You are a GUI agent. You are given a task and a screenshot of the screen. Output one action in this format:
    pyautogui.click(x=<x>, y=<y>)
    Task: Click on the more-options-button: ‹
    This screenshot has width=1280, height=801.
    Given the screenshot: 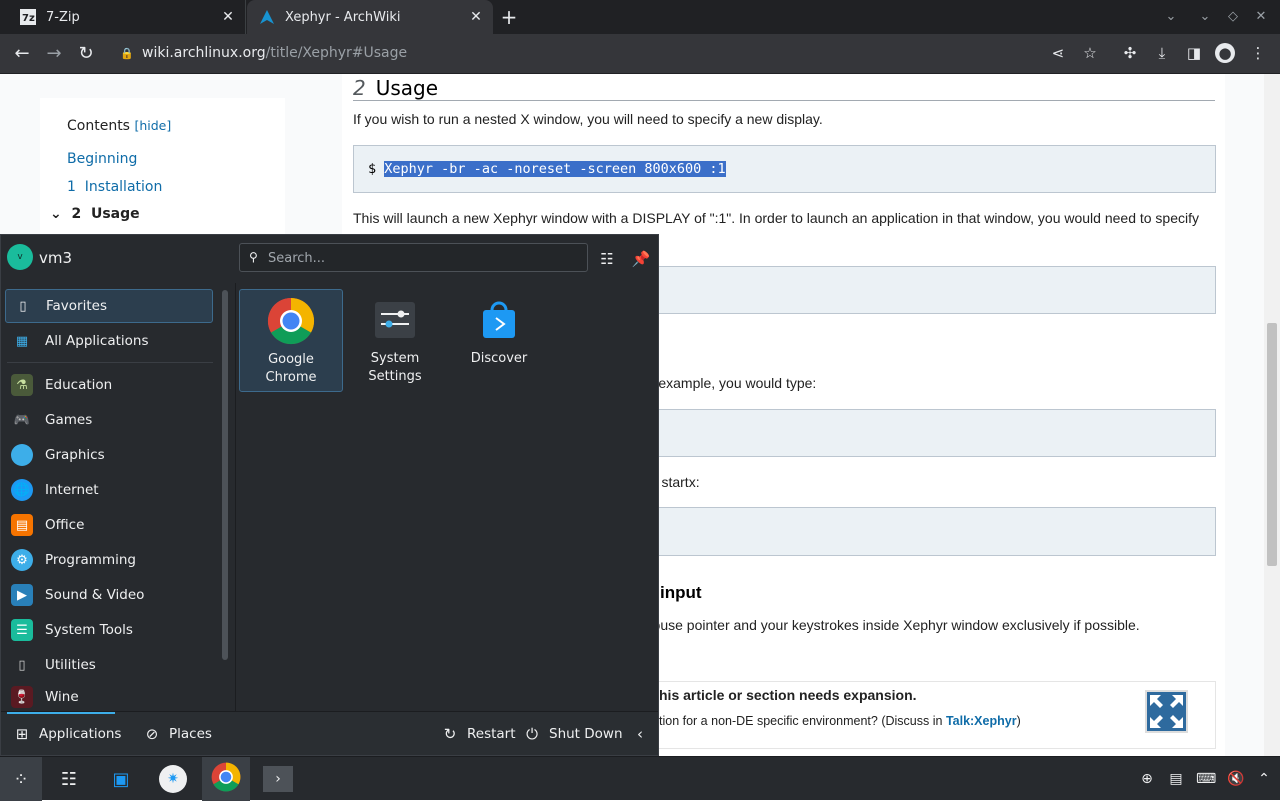 What is the action you would take?
    pyautogui.click(x=644, y=734)
    